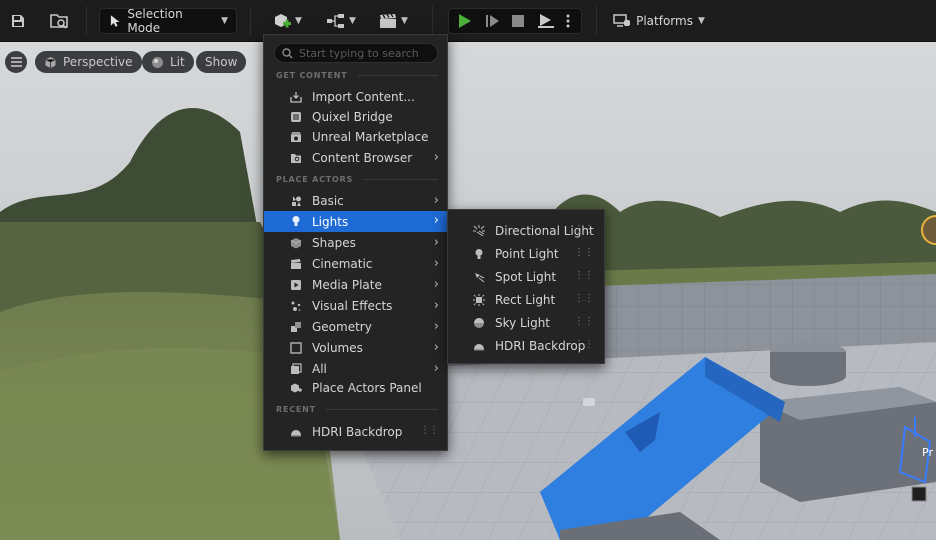 This screenshot has width=936, height=540. What do you see at coordinates (168, 62) in the screenshot?
I see `view-mode-button: Lit` at bounding box center [168, 62].